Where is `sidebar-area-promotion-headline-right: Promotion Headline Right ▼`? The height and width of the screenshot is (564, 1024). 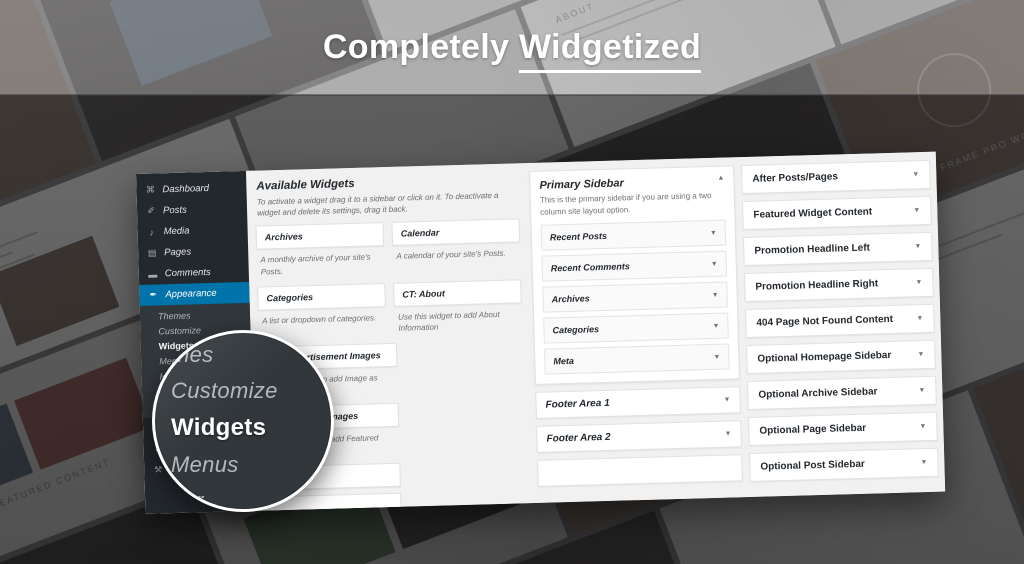 sidebar-area-promotion-headline-right: Promotion Headline Right ▼ is located at coordinates (839, 285).